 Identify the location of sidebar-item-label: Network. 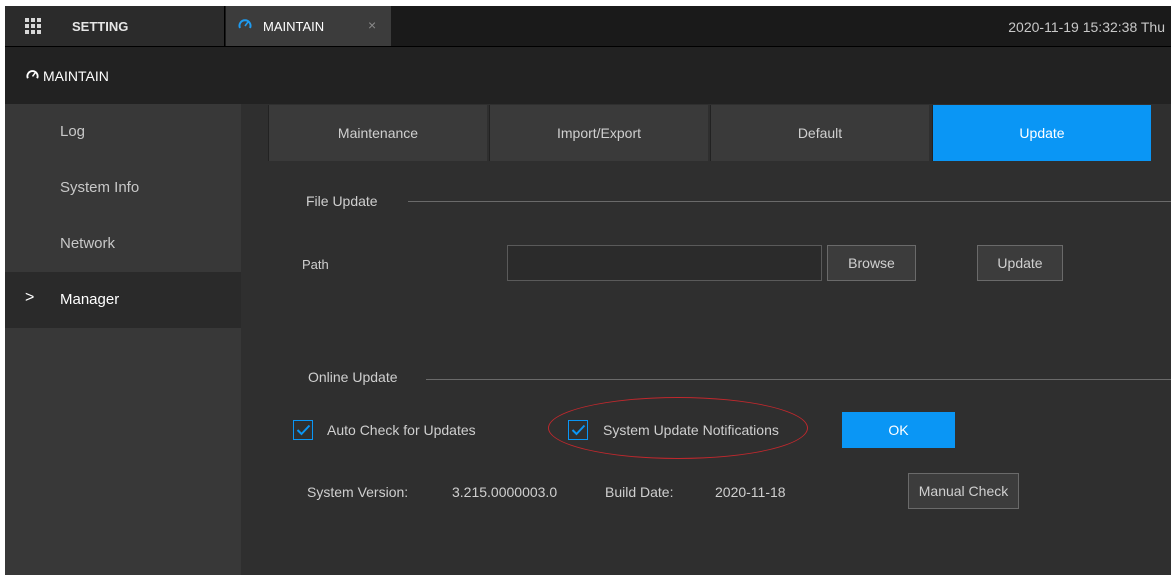
(88, 243).